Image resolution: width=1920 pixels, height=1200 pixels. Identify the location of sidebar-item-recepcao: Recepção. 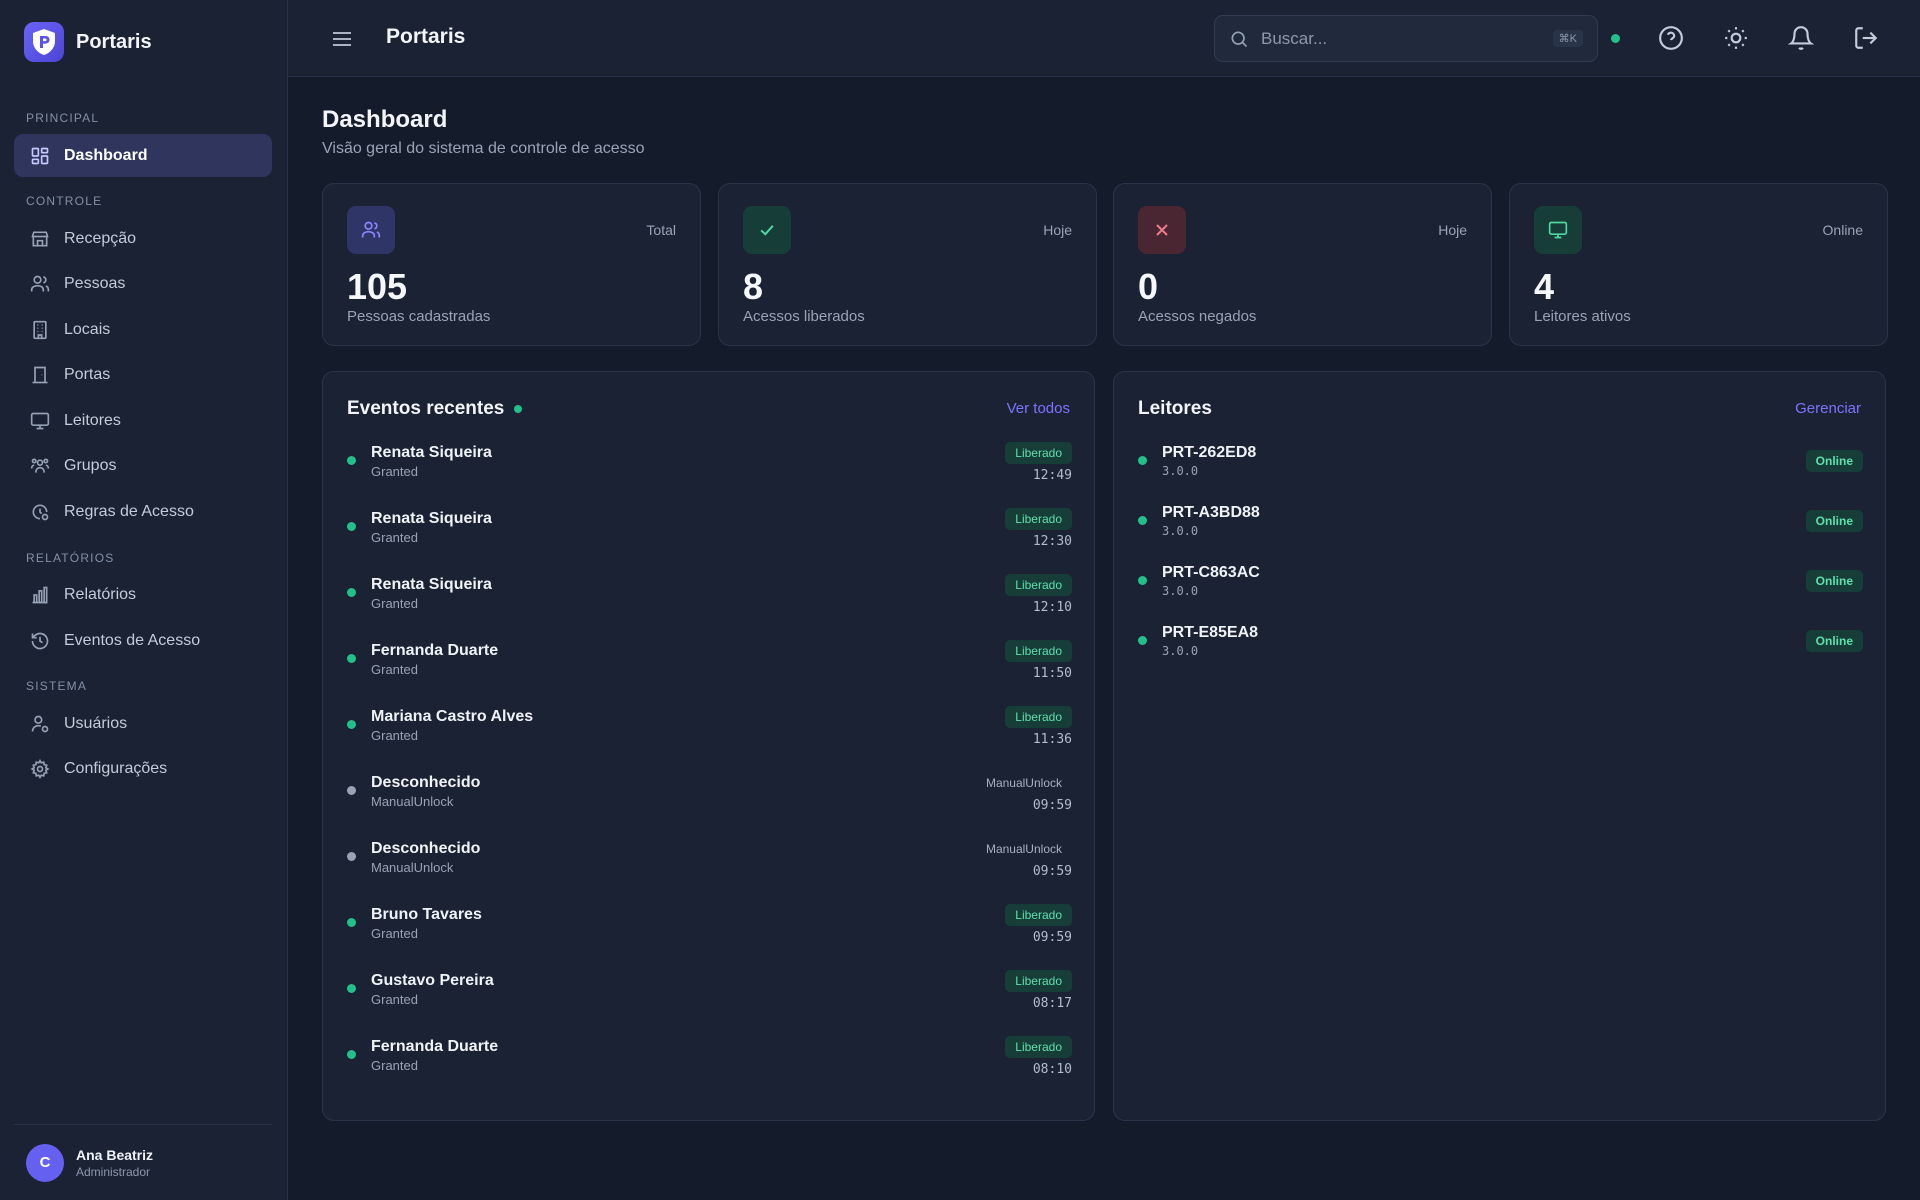
(143, 238).